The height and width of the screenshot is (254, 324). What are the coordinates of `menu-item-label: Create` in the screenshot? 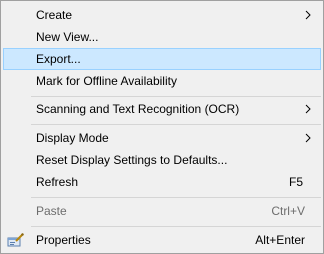 It's located at (54, 15).